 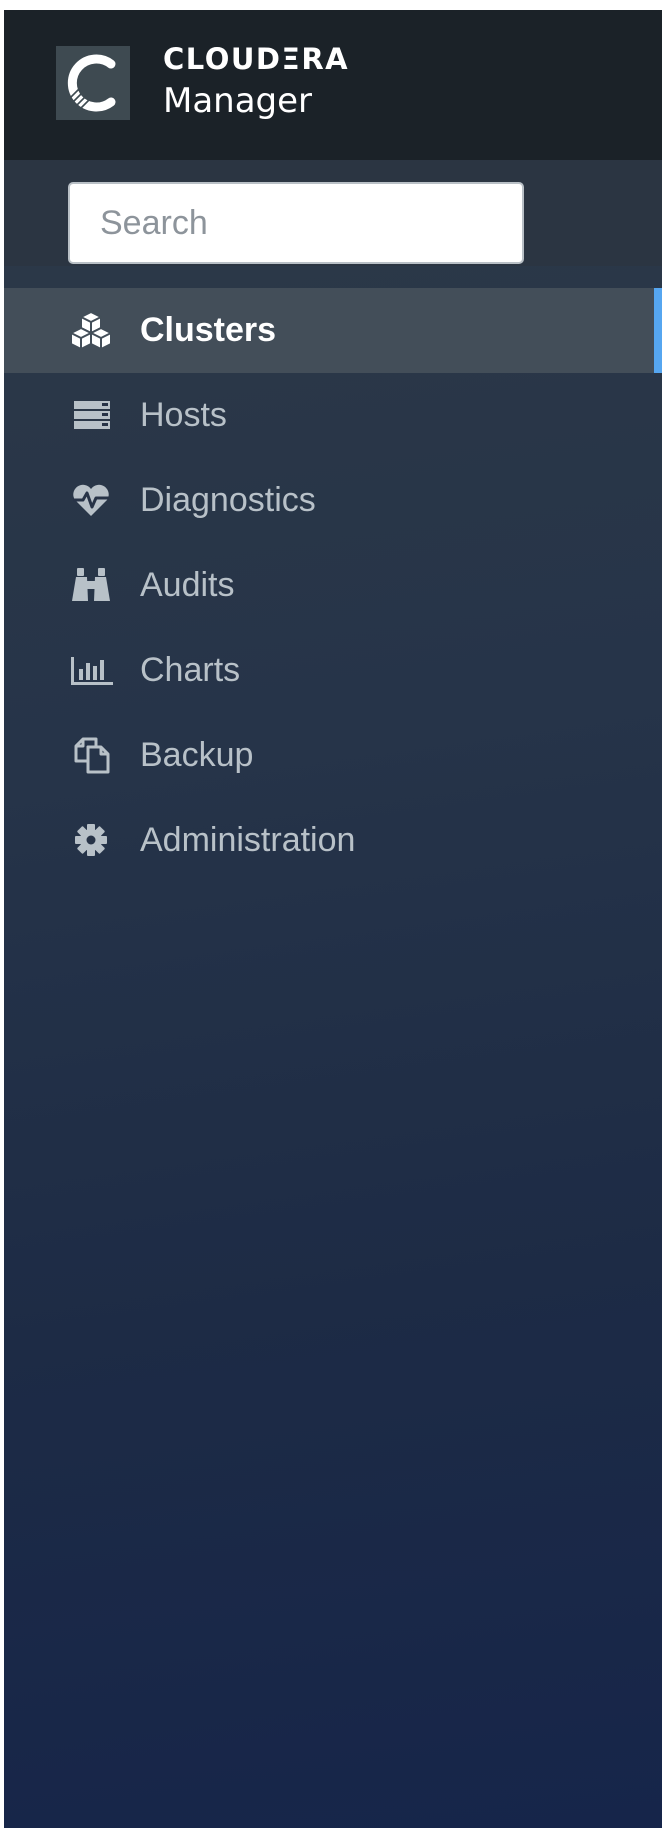 I want to click on gear-icon, so click(x=91, y=840).